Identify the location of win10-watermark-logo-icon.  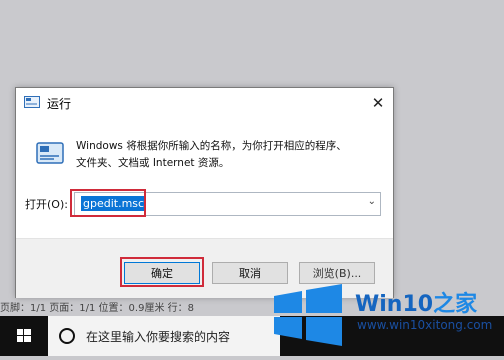
(308, 315).